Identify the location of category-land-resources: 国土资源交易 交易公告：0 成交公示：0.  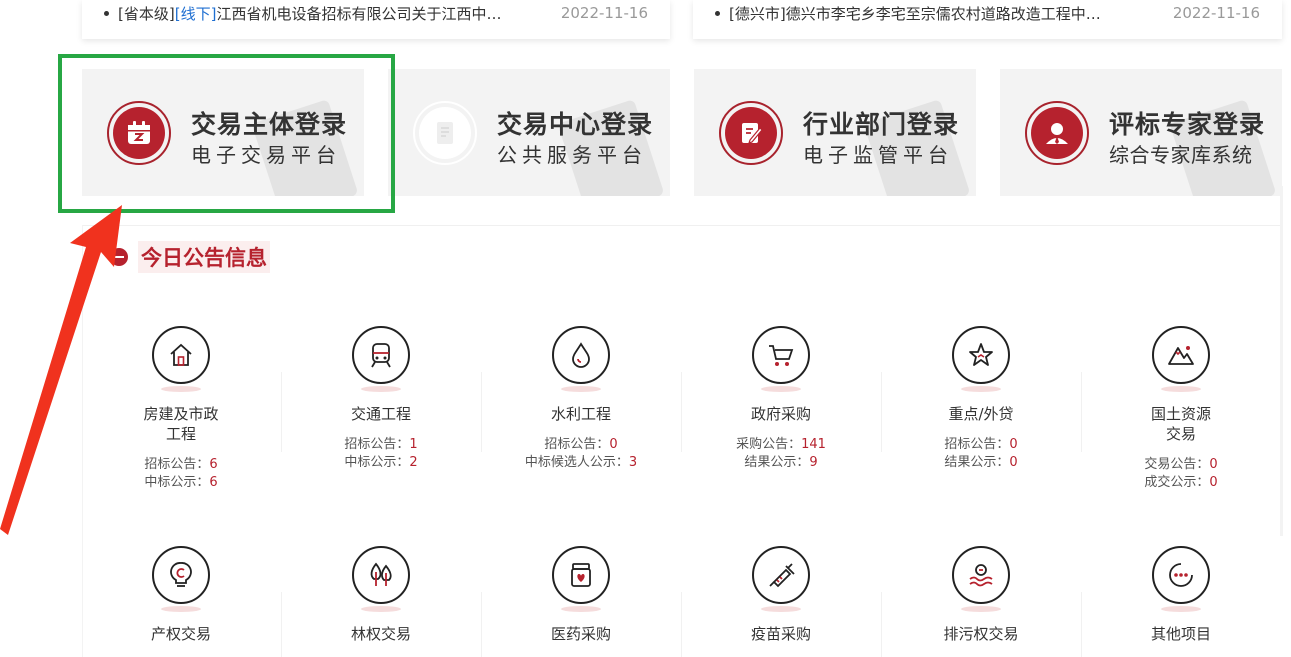
(1181, 409).